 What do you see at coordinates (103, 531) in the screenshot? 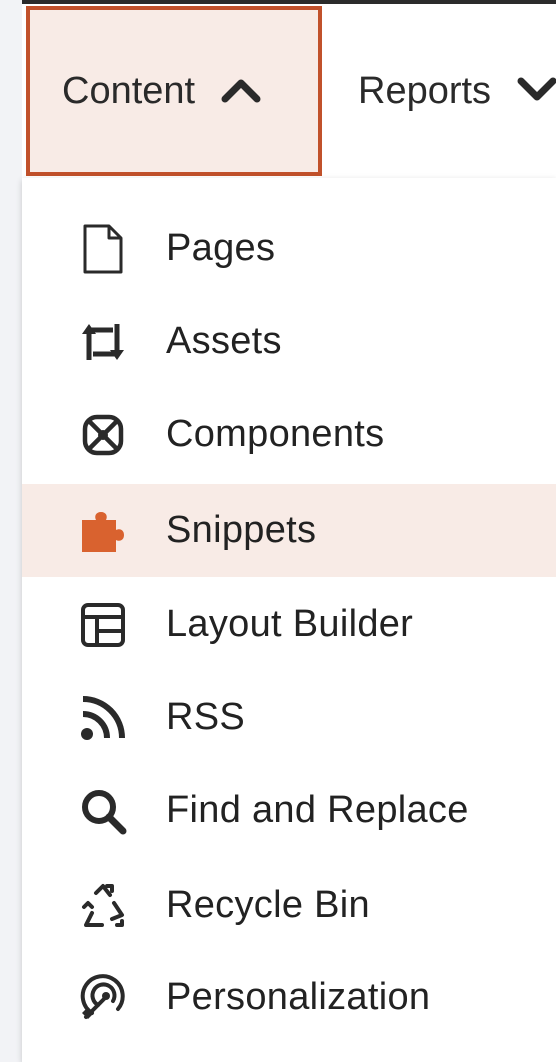
I see `puzzle-icon` at bounding box center [103, 531].